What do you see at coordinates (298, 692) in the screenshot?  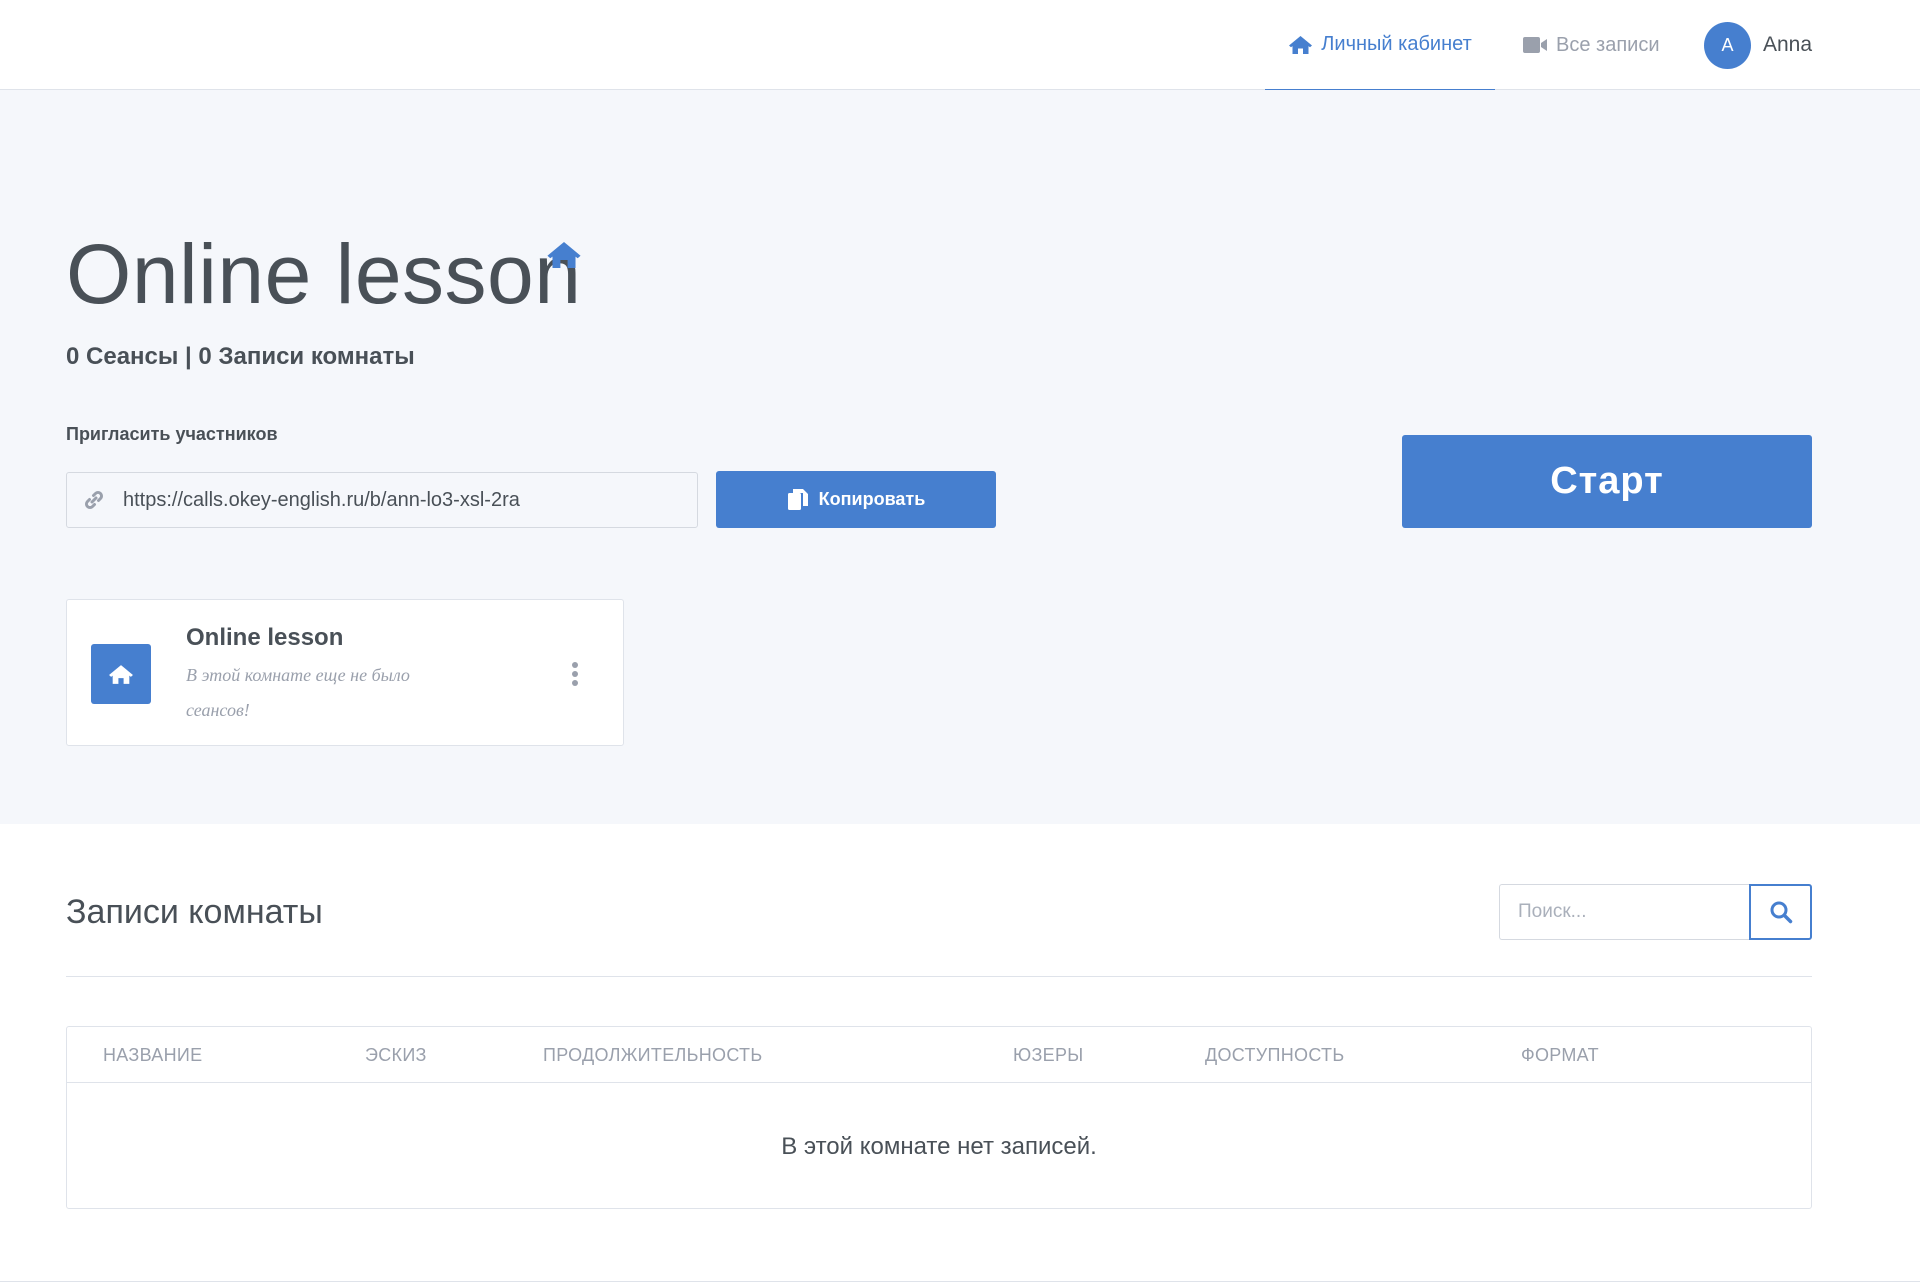 I see `room-card-description: В этой комнате еще не было сеансов!` at bounding box center [298, 692].